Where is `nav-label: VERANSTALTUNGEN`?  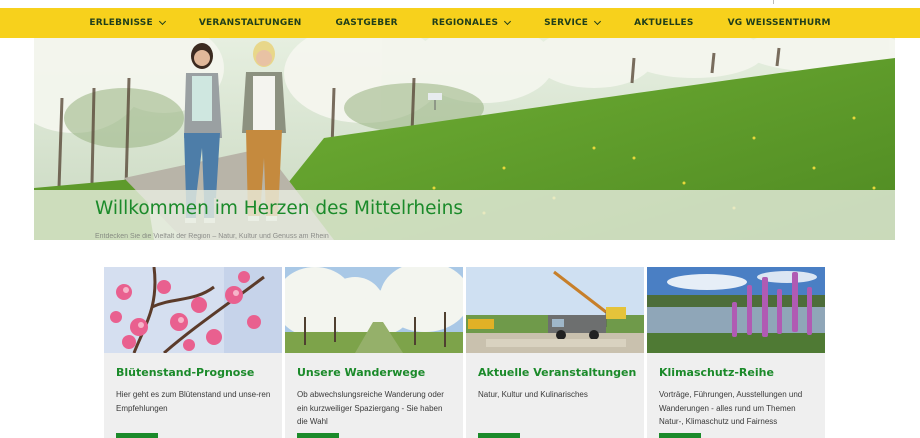 nav-label: VERANSTALTUNGEN is located at coordinates (250, 23).